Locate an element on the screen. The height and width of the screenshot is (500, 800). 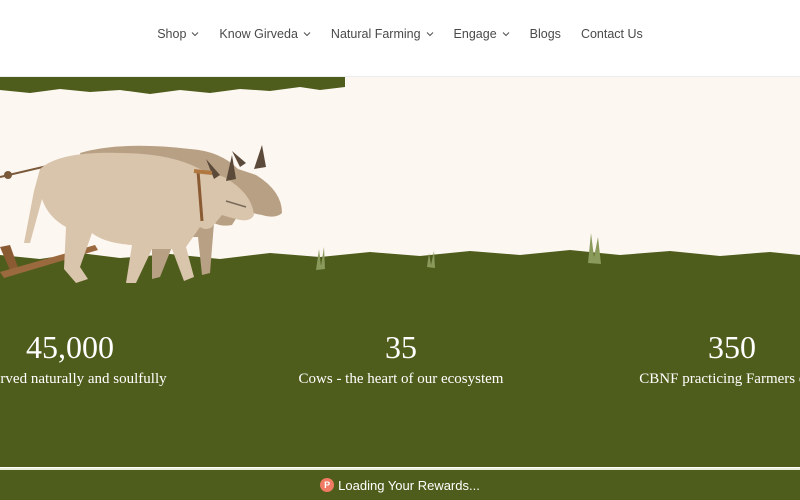
nav-item-label: Engage is located at coordinates (475, 34).